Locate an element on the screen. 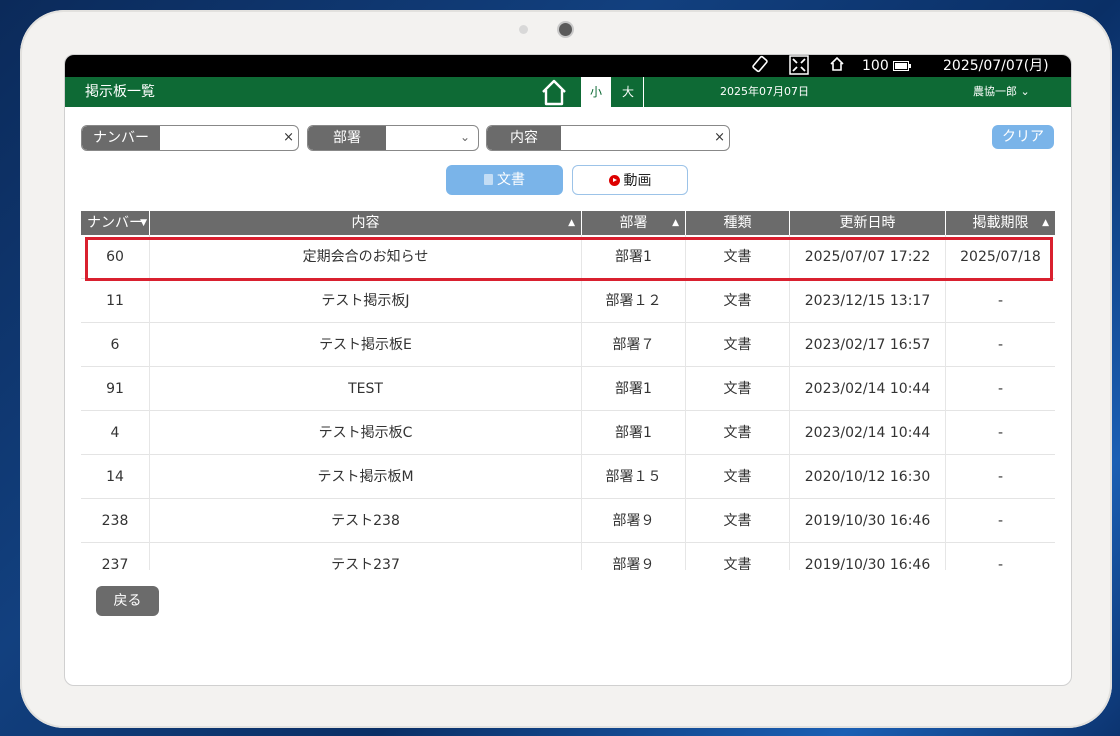 The height and width of the screenshot is (736, 1120). cell-content: テスト掲示板E is located at coordinates (366, 345).